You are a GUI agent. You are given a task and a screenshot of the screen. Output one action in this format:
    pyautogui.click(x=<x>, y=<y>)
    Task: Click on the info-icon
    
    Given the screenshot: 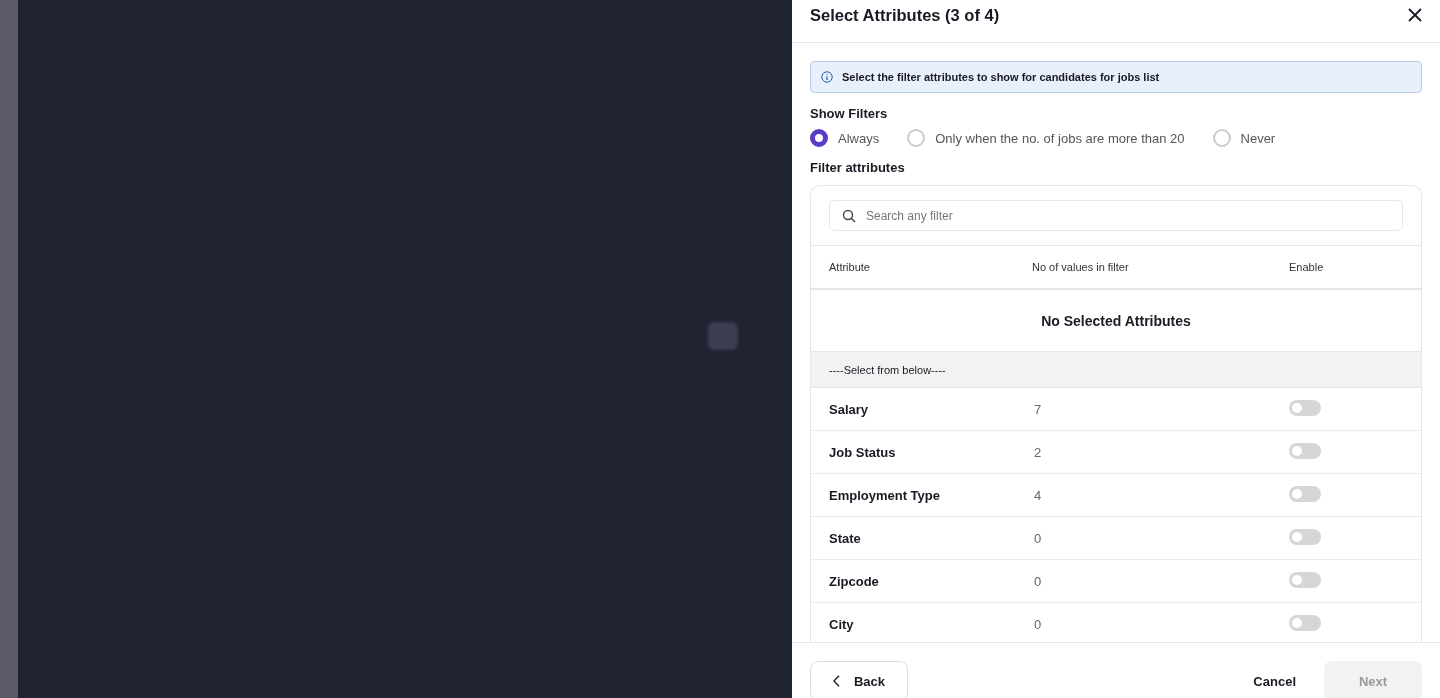 What is the action you would take?
    pyautogui.click(x=827, y=77)
    